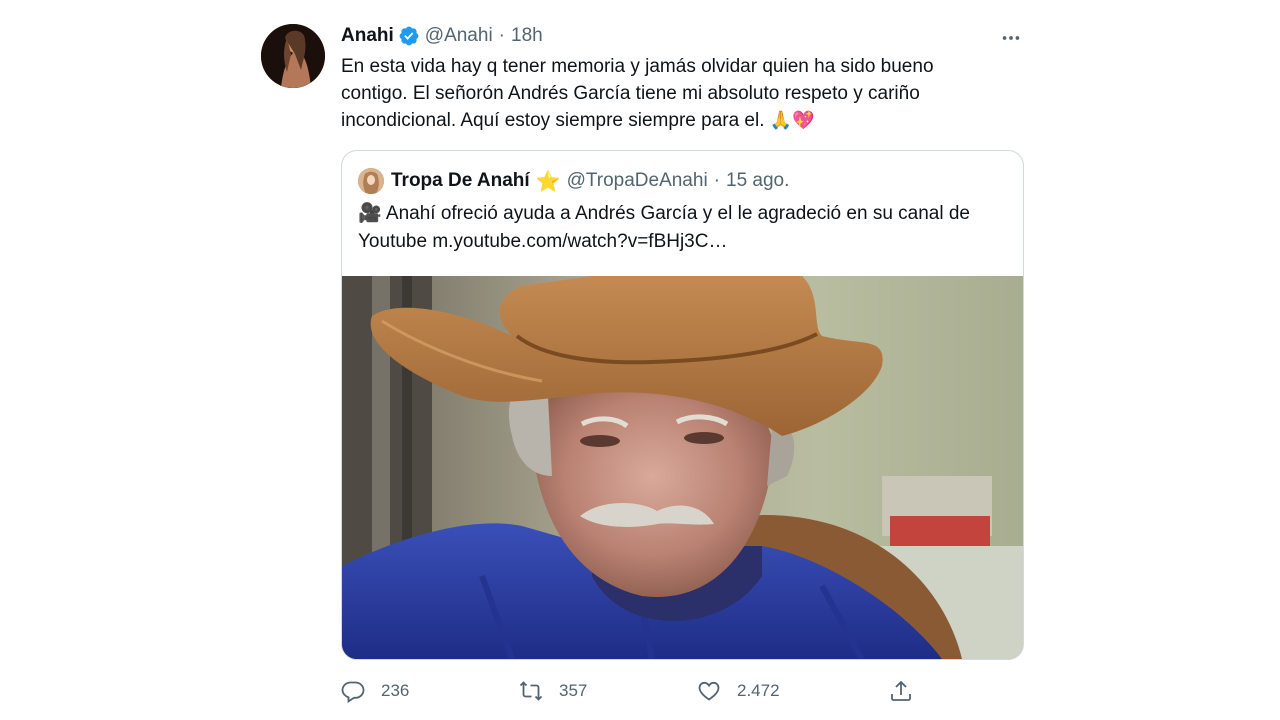 This screenshot has height=720, width=1280. Describe the element at coordinates (409, 36) in the screenshot. I see `verified-badge-icon` at that location.